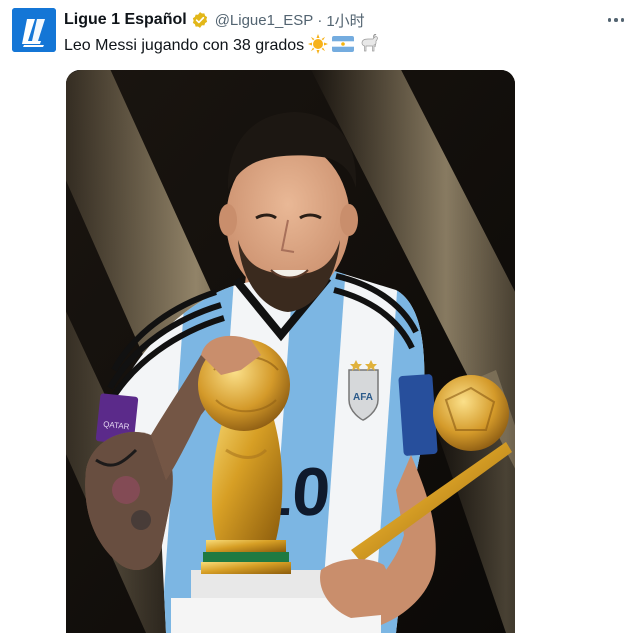  What do you see at coordinates (264, 20) in the screenshot?
I see `handle: @Ligue1_ESP` at bounding box center [264, 20].